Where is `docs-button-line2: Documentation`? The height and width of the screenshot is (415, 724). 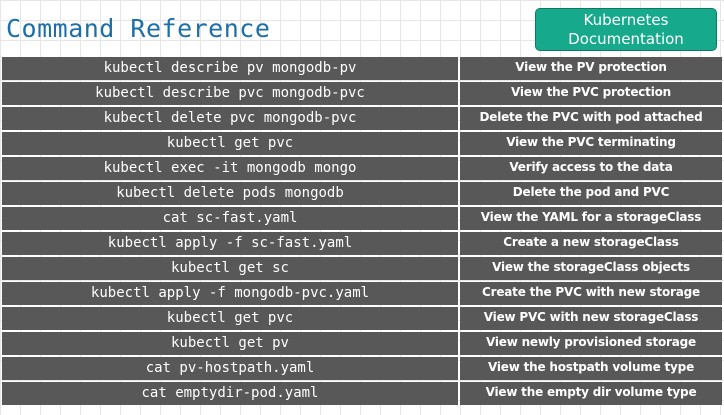 docs-button-line2: Documentation is located at coordinates (626, 39).